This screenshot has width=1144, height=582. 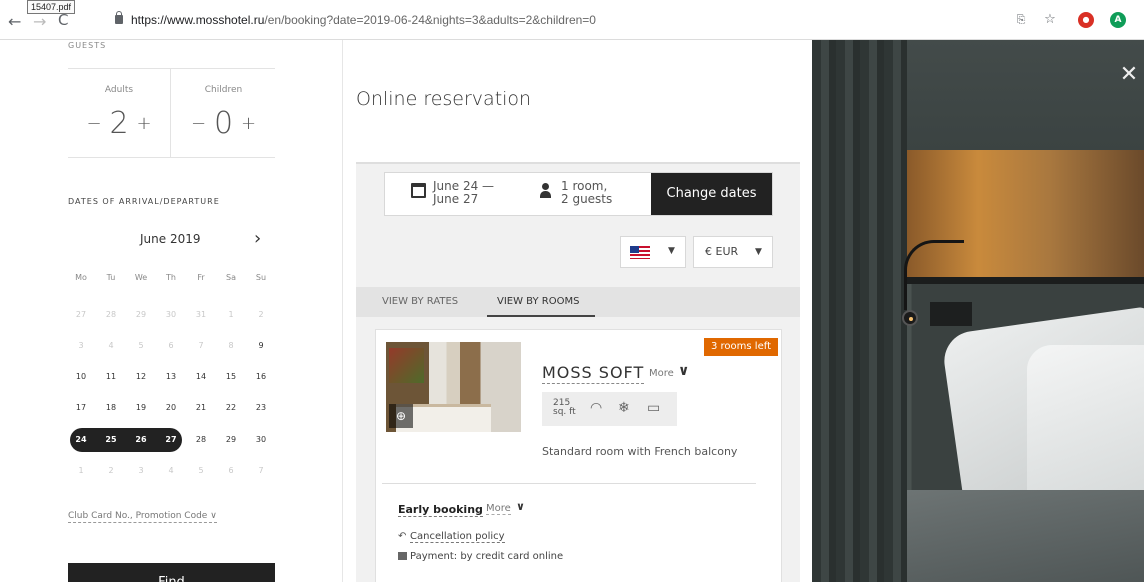 I want to click on room-area: 215 sq. ft, so click(x=564, y=407).